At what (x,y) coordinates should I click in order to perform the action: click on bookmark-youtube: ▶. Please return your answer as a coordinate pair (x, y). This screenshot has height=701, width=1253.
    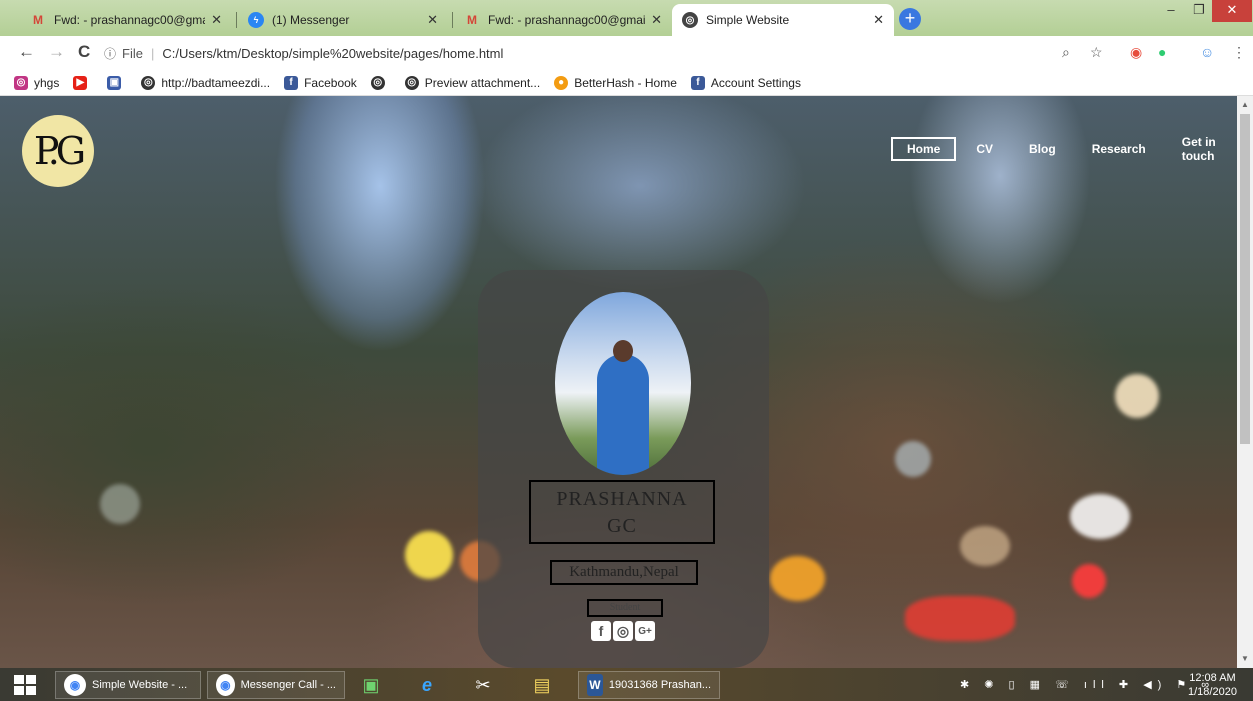
    Looking at the image, I should click on (83, 82).